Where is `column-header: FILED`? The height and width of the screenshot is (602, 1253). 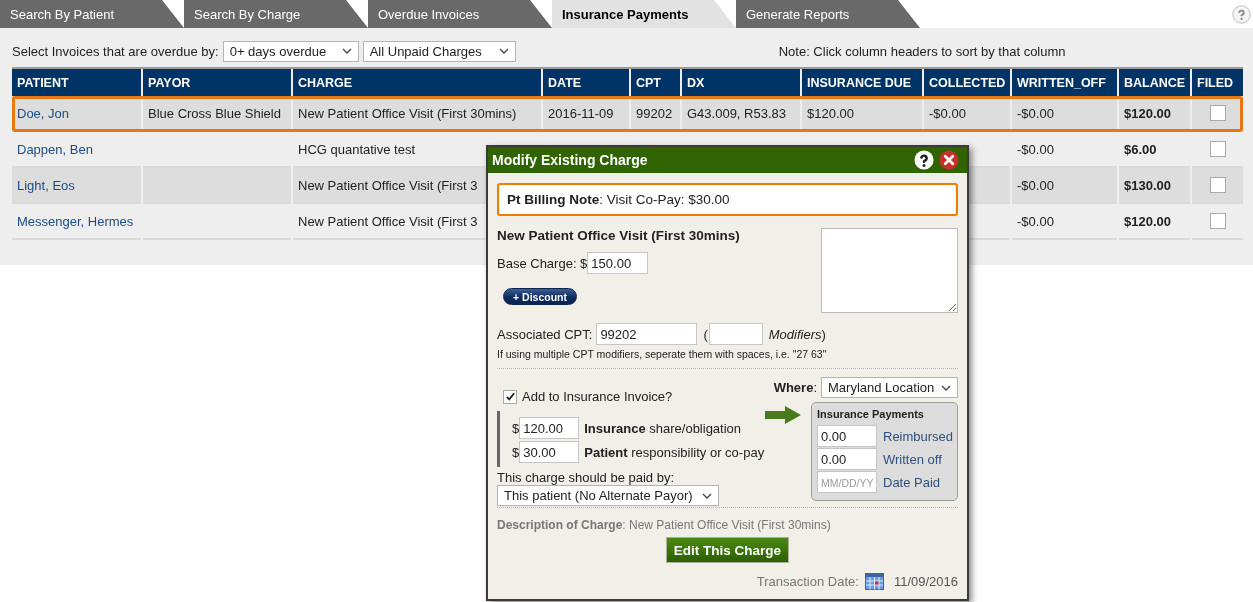
column-header: FILED is located at coordinates (1217, 82).